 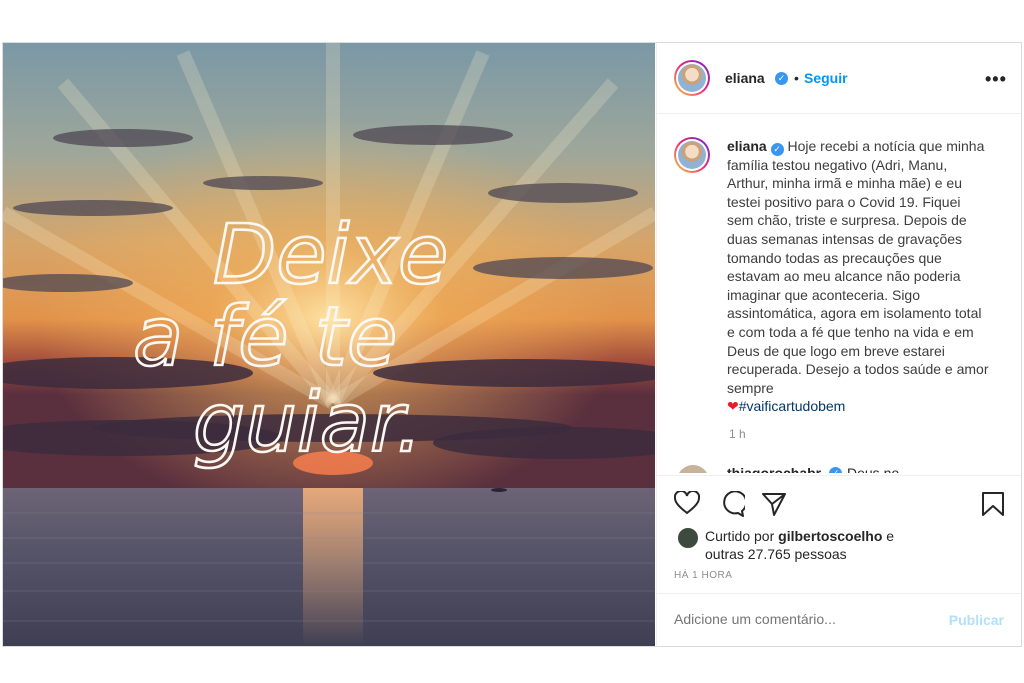 What do you see at coordinates (733, 506) in the screenshot?
I see `comment-icon` at bounding box center [733, 506].